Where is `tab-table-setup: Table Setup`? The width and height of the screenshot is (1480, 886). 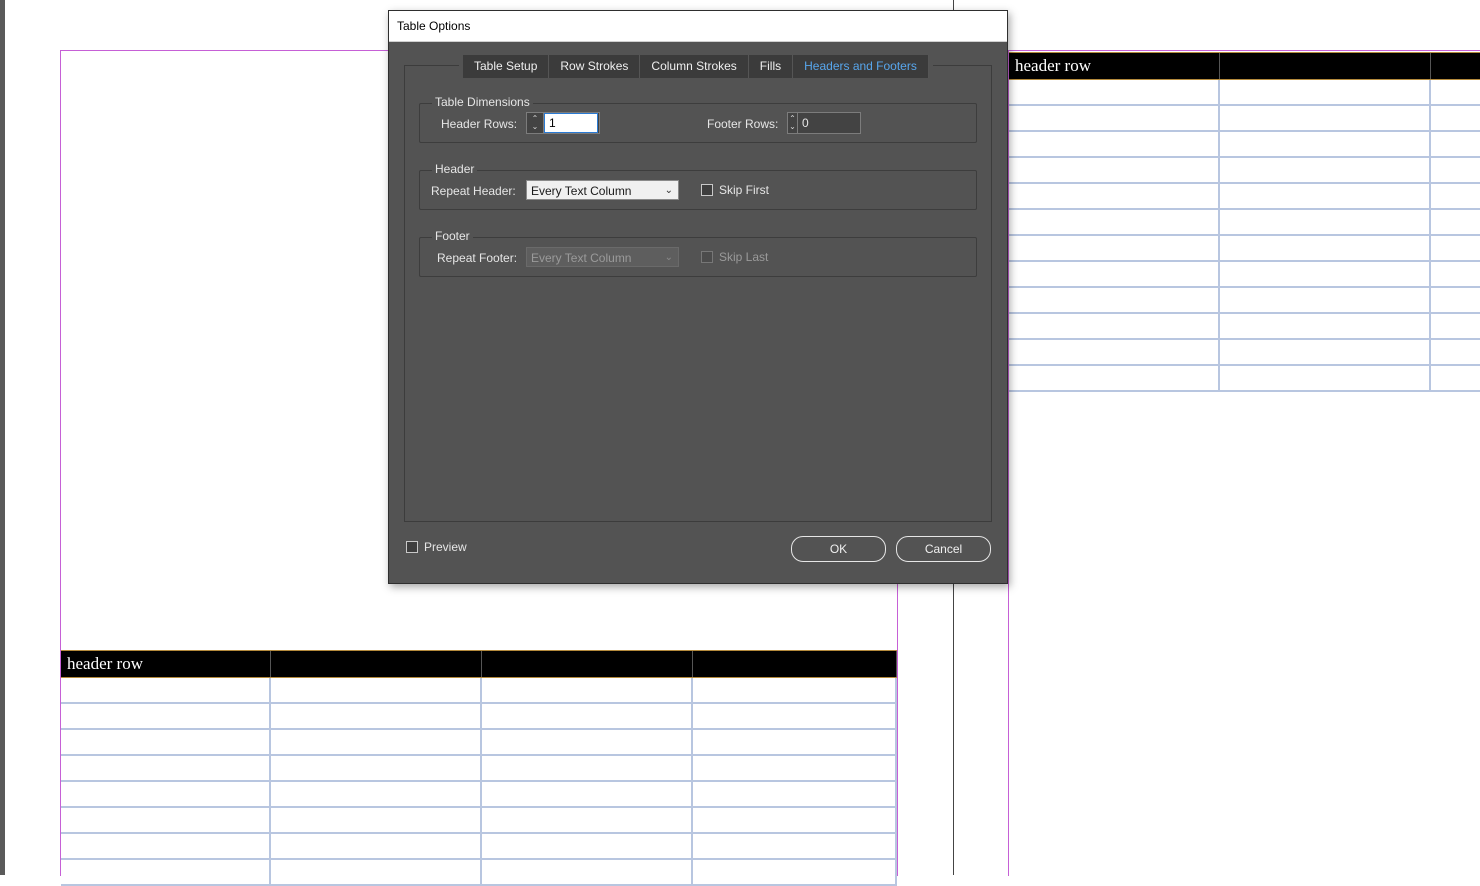
tab-table-setup: Table Setup is located at coordinates (506, 66).